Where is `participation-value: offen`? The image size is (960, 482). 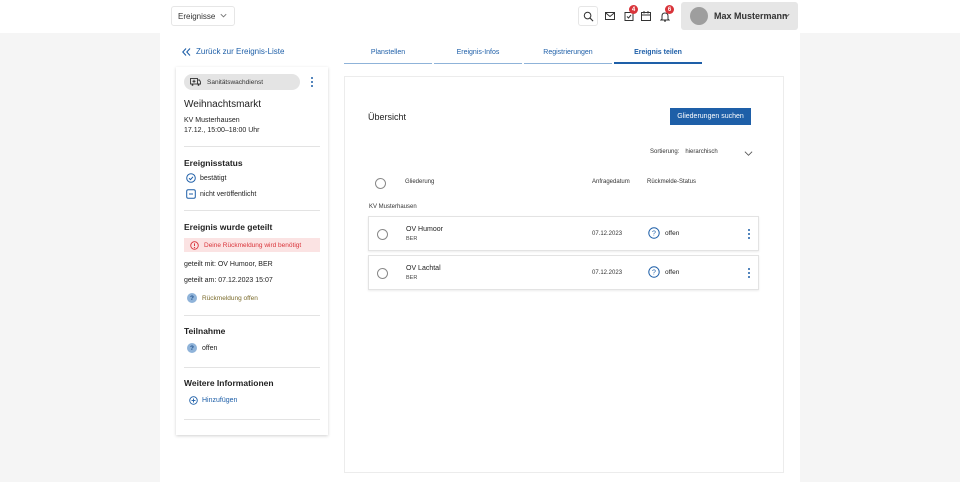
participation-value: offen is located at coordinates (210, 348).